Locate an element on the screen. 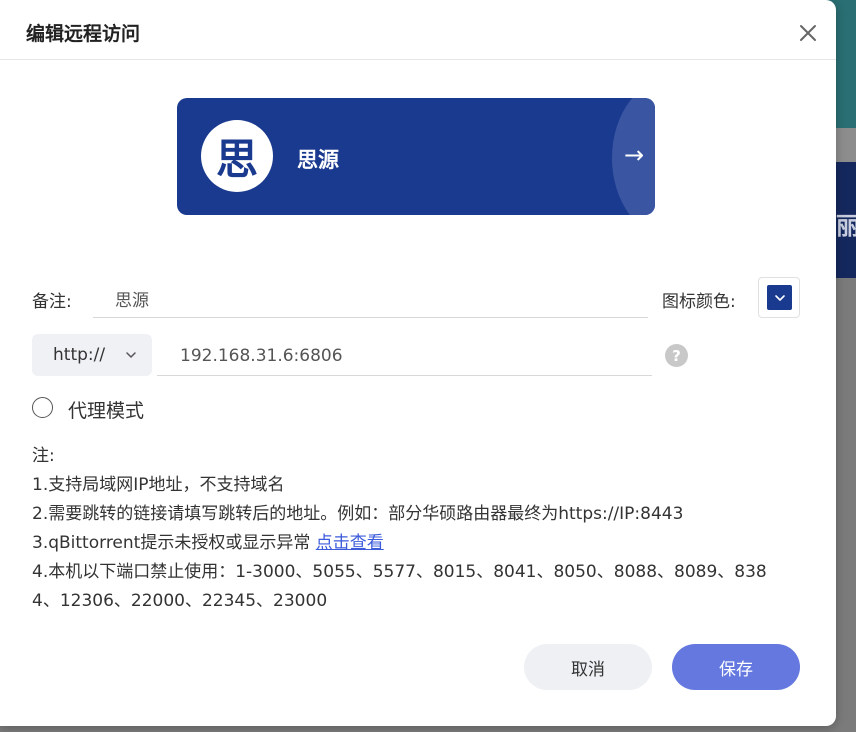 The width and height of the screenshot is (856, 732). remark-underline is located at coordinates (370, 317).